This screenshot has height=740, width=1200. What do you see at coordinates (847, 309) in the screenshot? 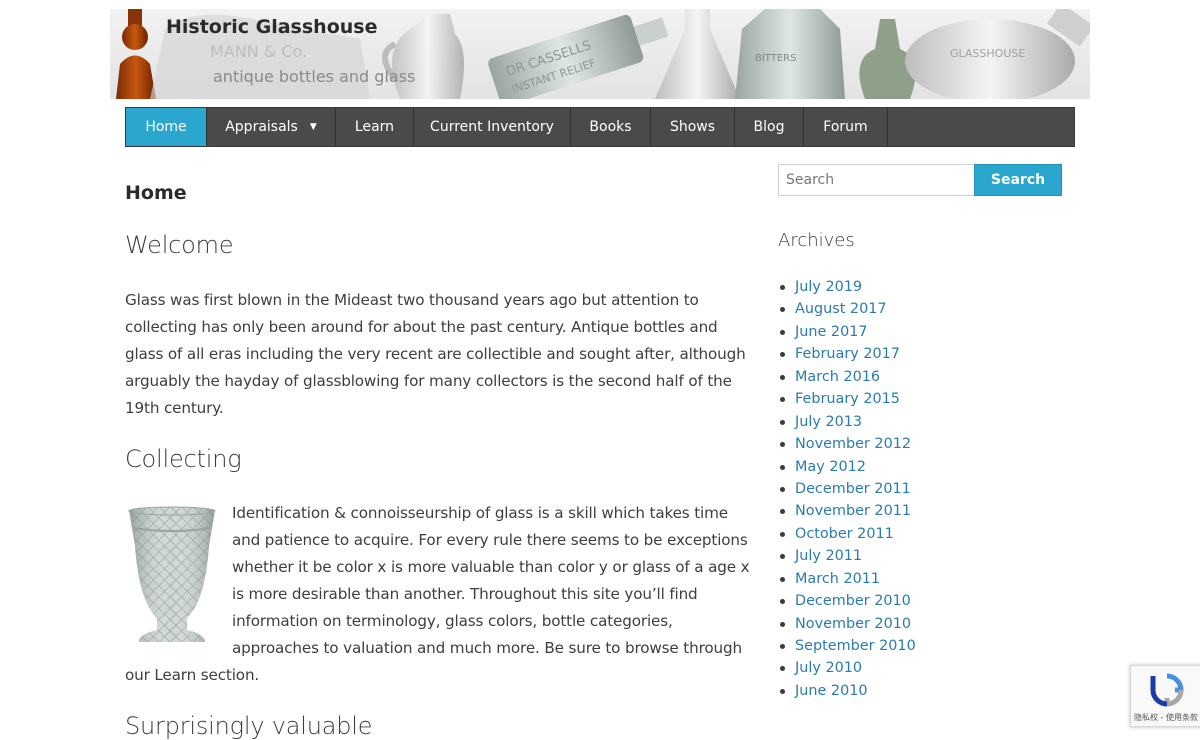
I see `archive-link: August 2017` at bounding box center [847, 309].